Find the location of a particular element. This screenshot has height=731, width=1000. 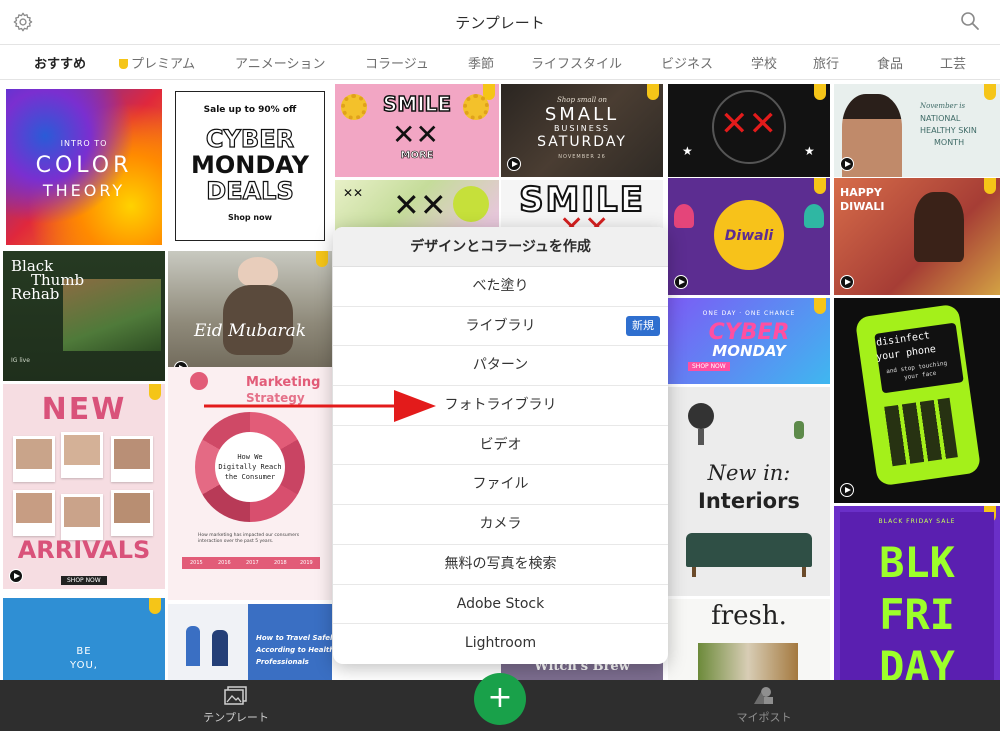

tile-text: Eid Mubarak is located at coordinates (250, 331).